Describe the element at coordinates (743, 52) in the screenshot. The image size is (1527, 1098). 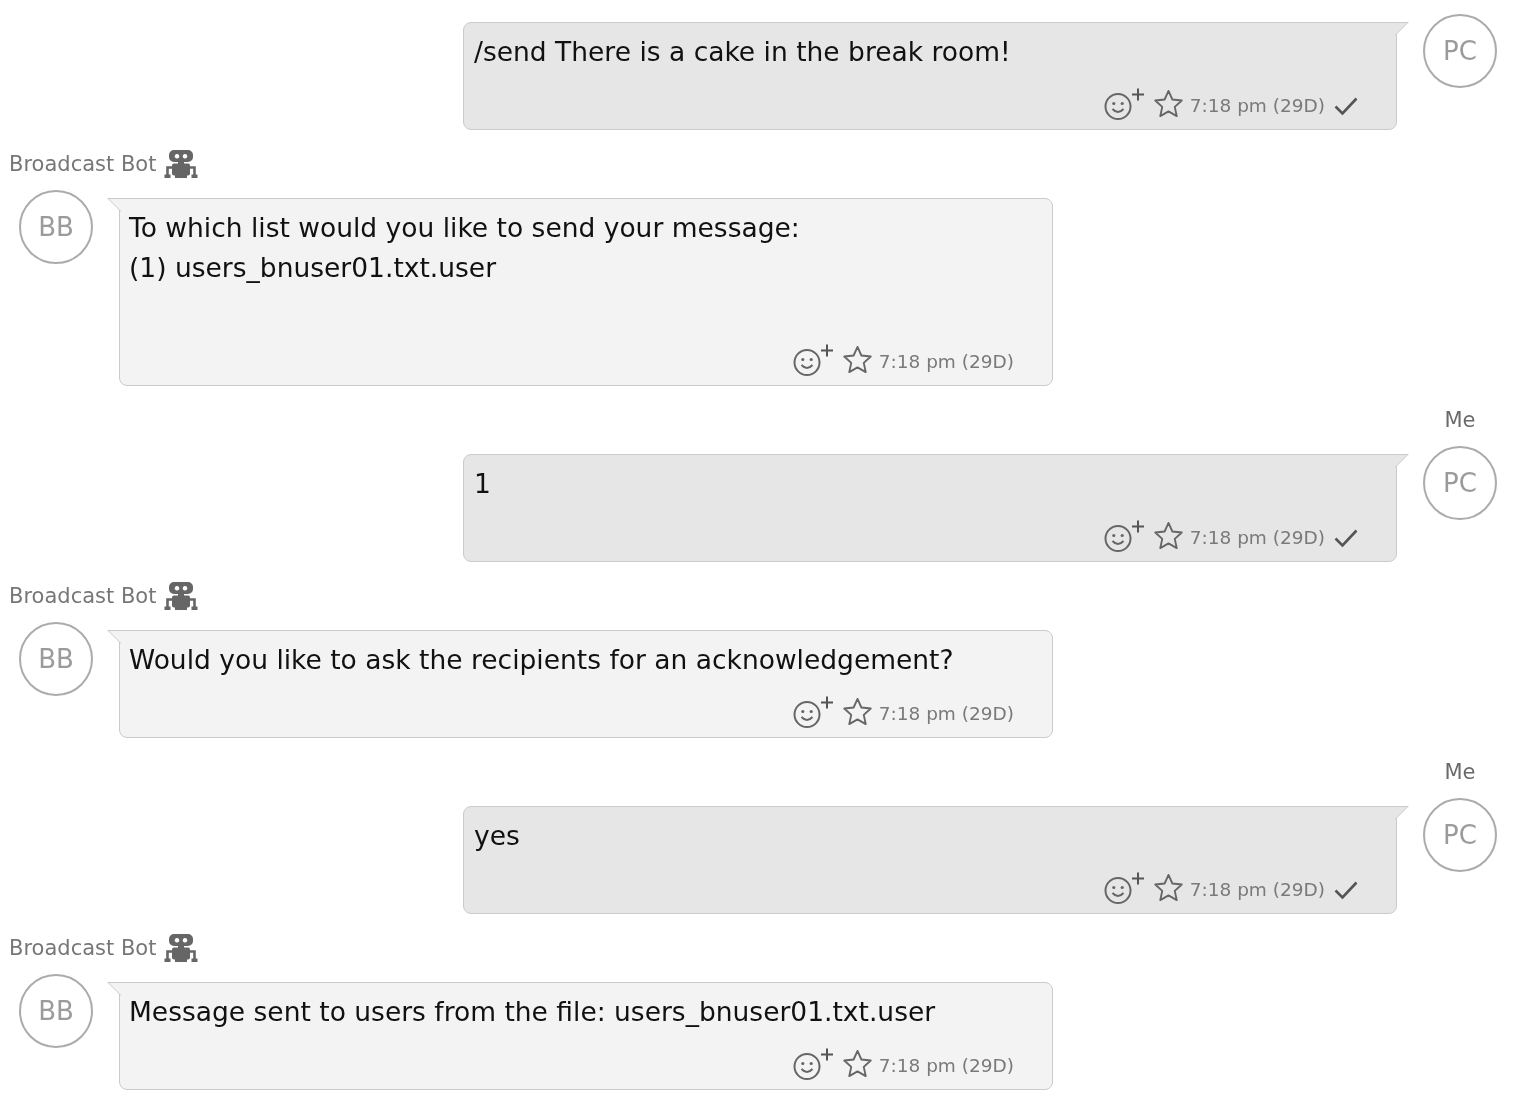
I see `message-text: /send There is a cake in the break room!` at that location.